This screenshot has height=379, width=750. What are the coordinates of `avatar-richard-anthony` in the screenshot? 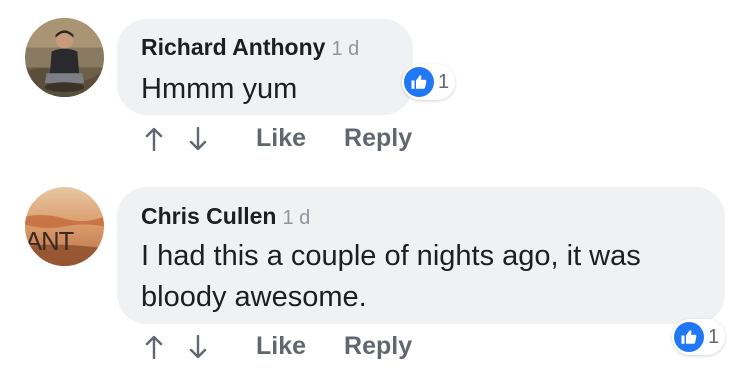 It's located at (64, 57).